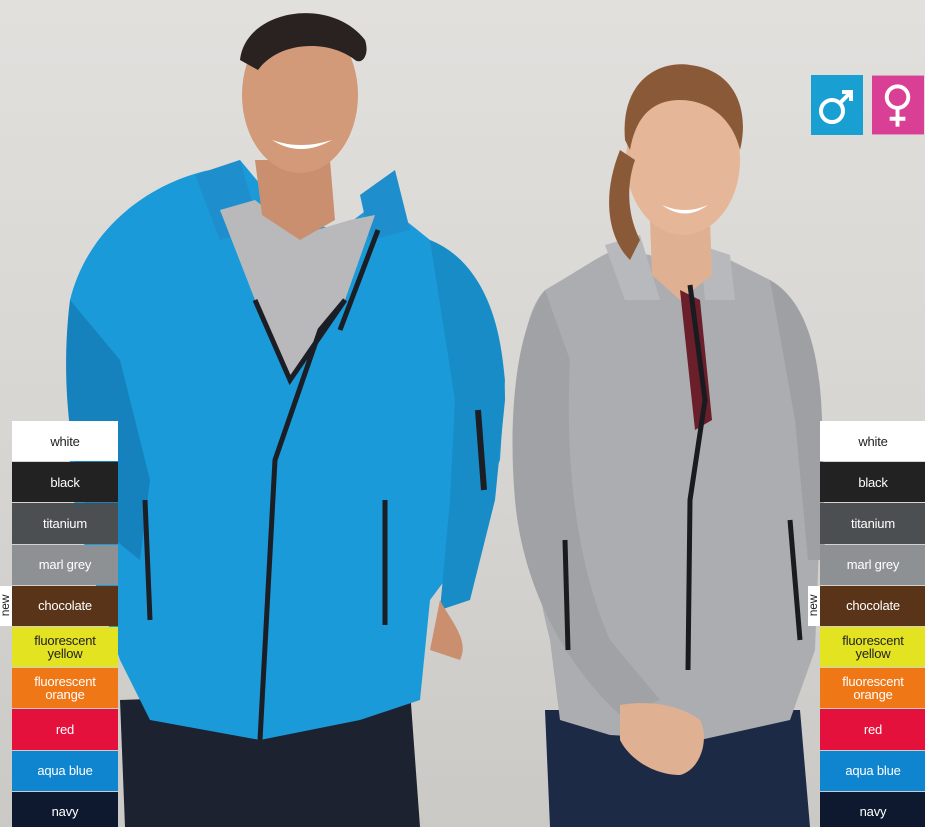  I want to click on male-badge, so click(837, 105).